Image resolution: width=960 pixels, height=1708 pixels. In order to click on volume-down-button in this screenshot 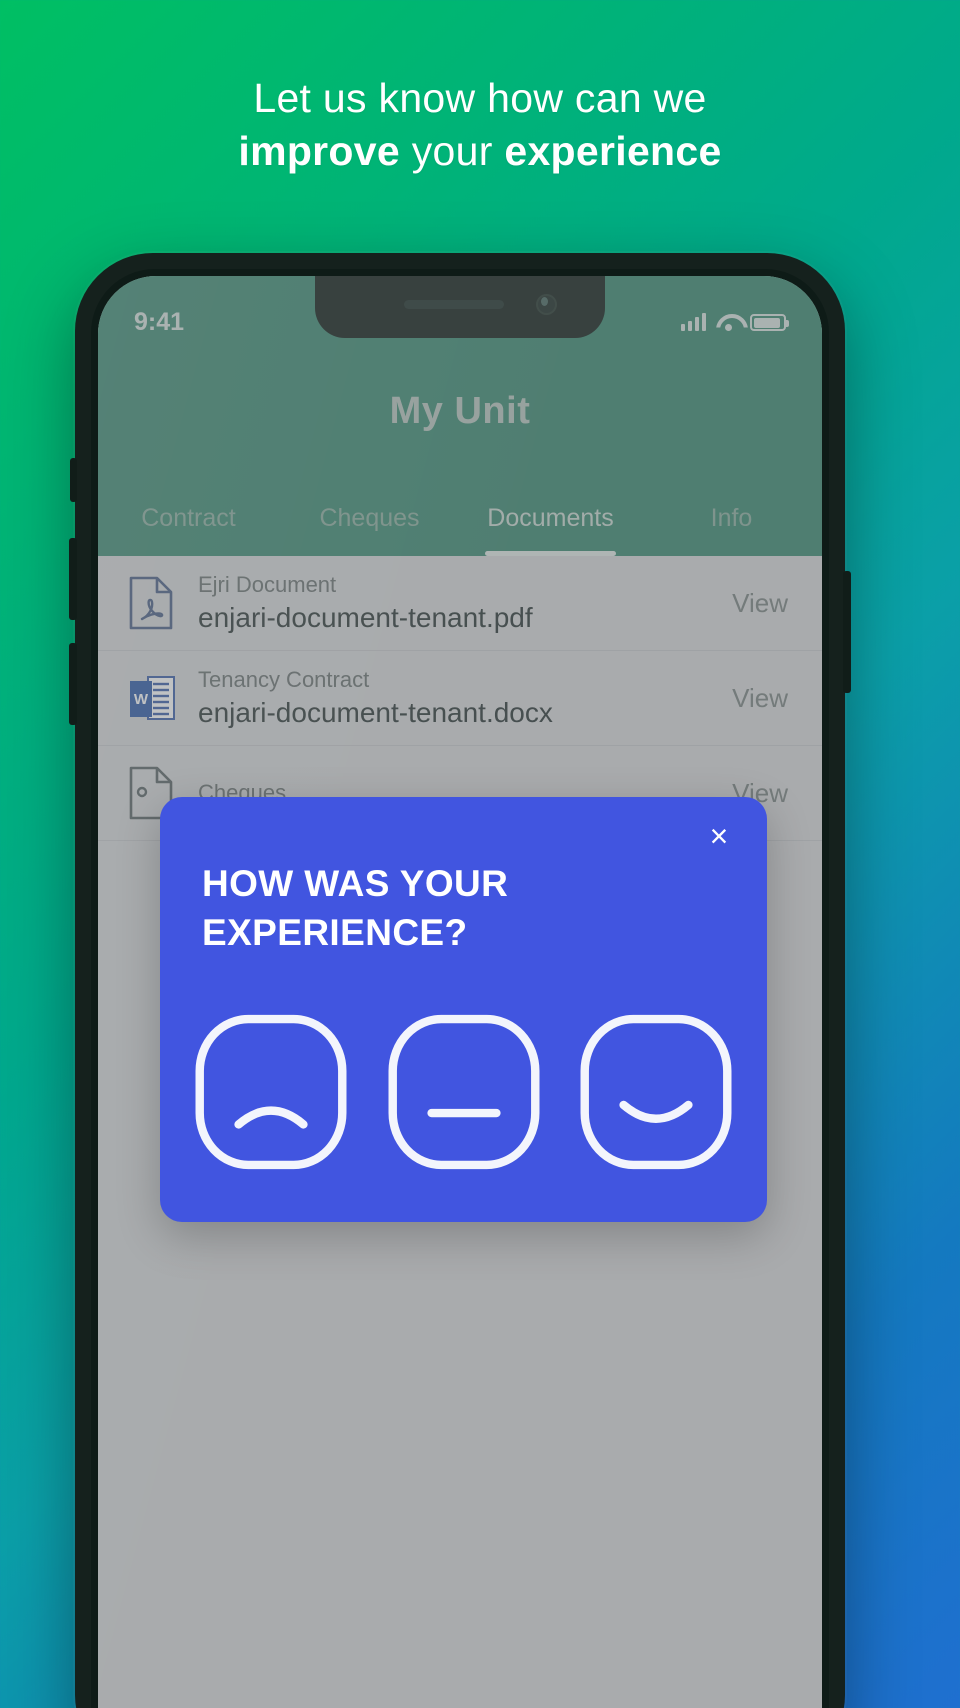, I will do `click(73, 684)`.